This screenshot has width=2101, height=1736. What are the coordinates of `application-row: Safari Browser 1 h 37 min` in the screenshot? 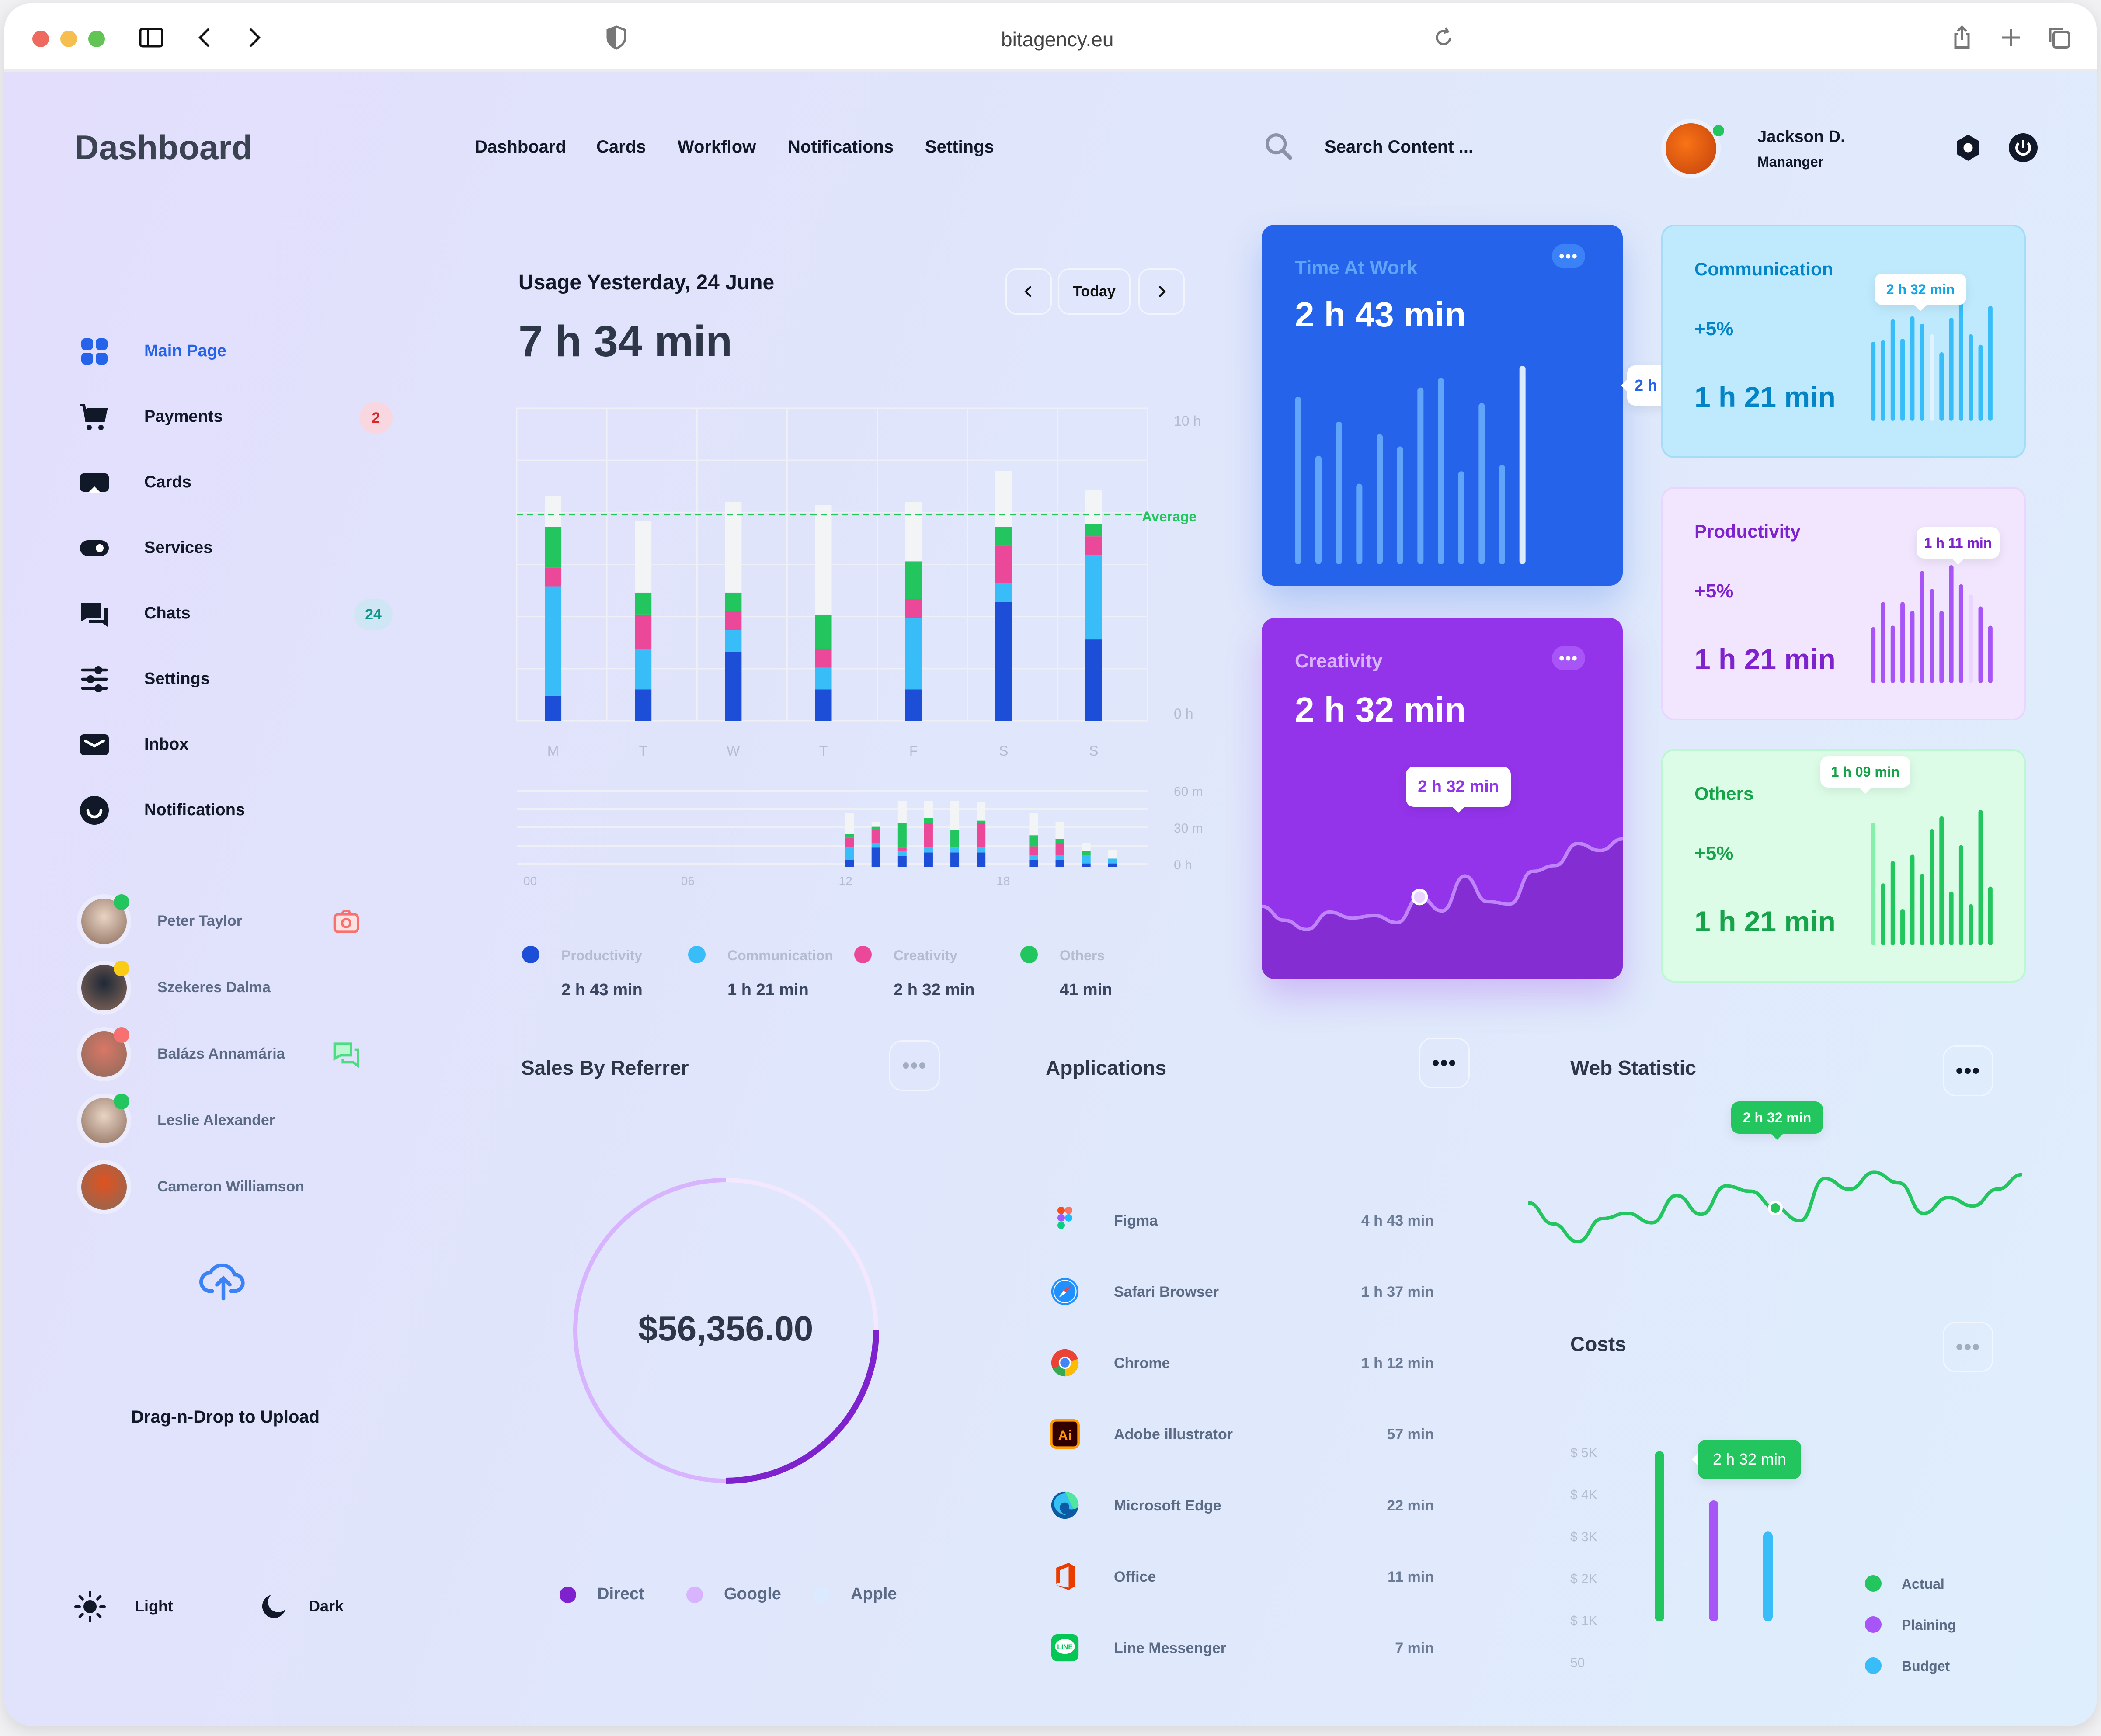 It's located at (1241, 1292).